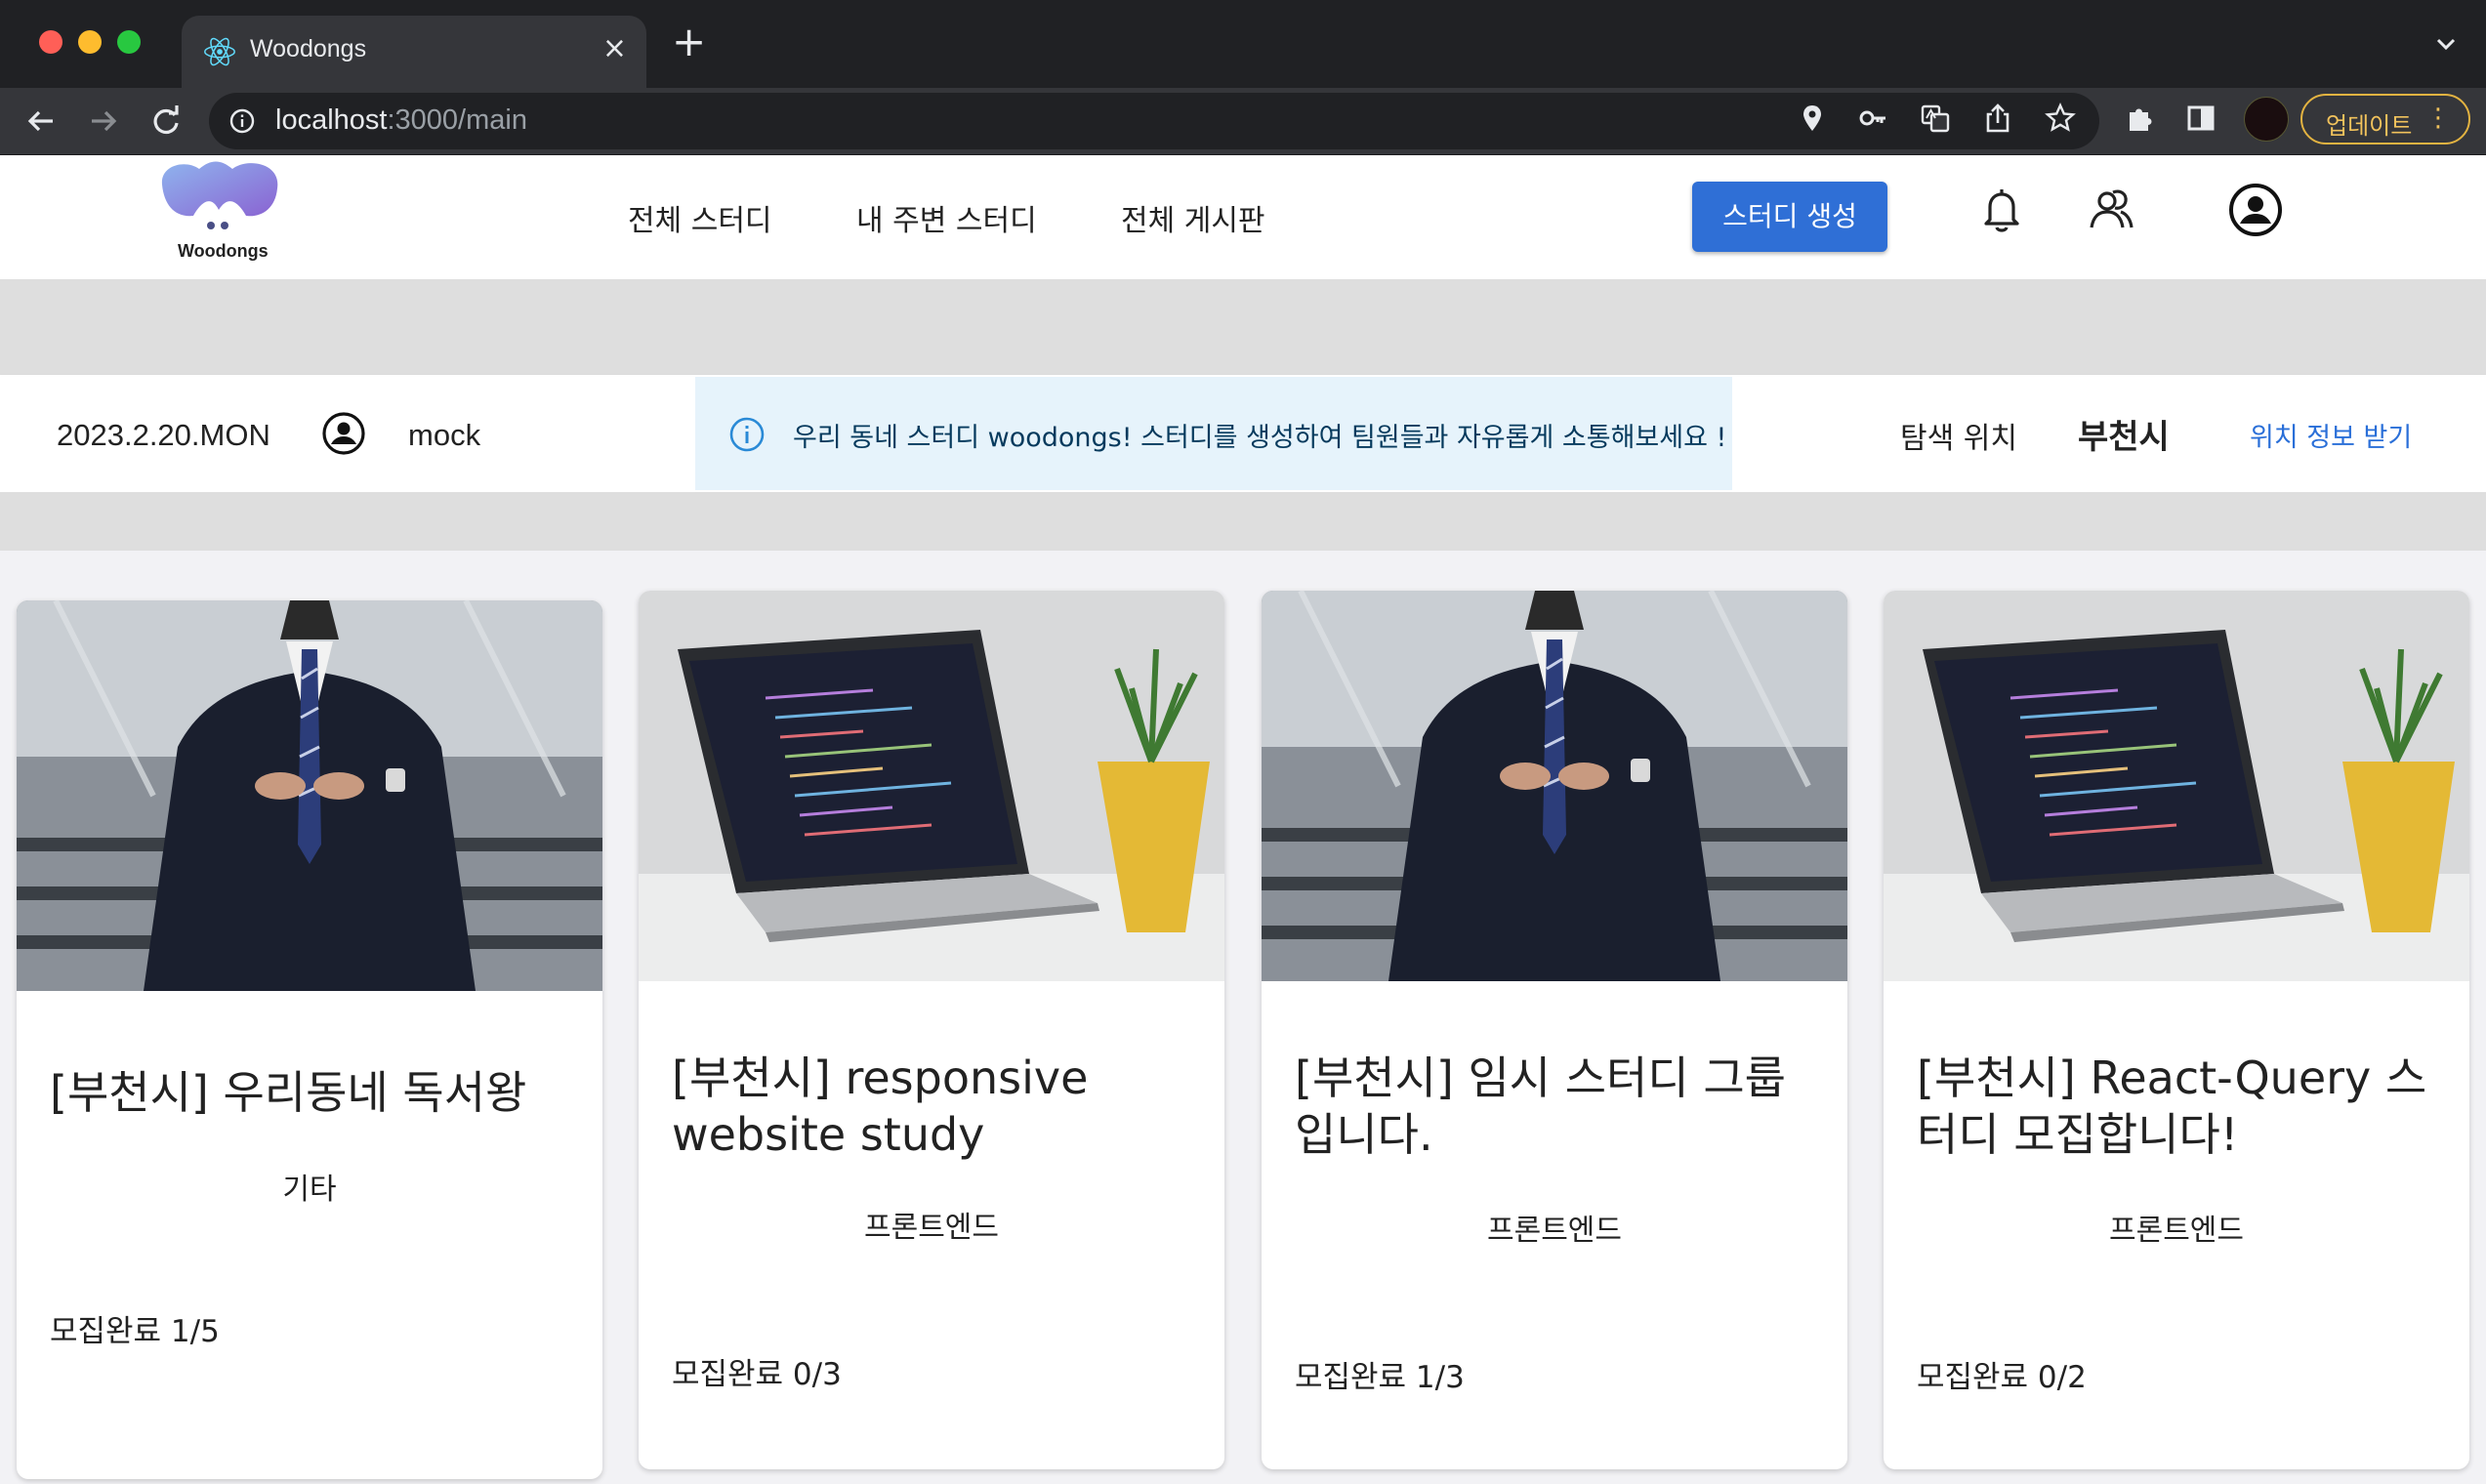  I want to click on window-minimize-control, so click(90, 42).